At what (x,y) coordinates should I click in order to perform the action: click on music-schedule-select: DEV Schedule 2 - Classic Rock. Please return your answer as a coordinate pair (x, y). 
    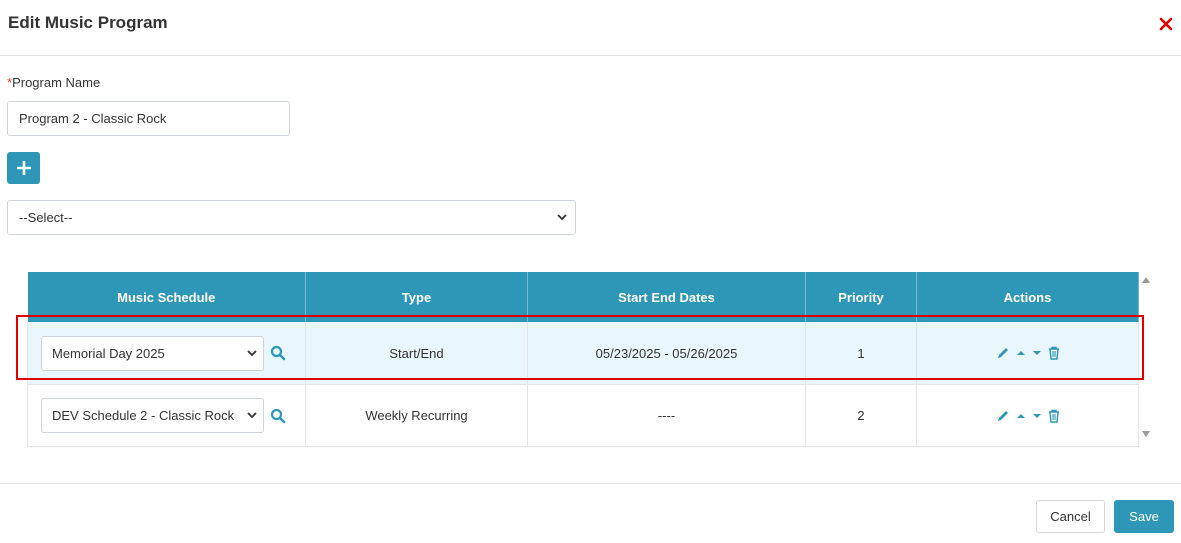
    Looking at the image, I should click on (152, 415).